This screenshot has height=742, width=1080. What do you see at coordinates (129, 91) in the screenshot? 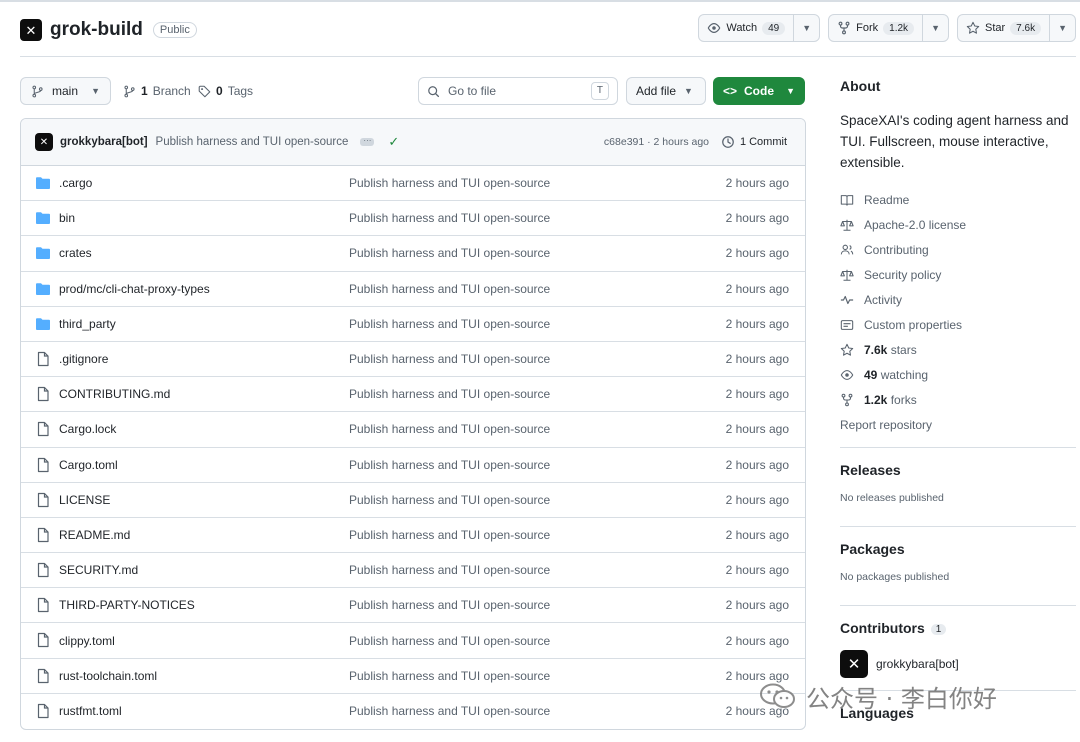
I see `branch-icon` at bounding box center [129, 91].